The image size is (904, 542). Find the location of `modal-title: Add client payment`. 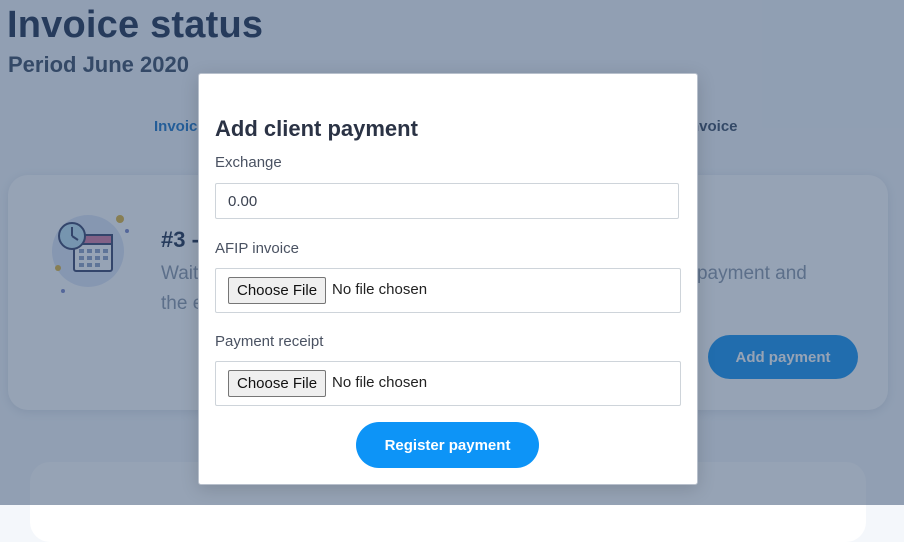

modal-title: Add client payment is located at coordinates (316, 128).